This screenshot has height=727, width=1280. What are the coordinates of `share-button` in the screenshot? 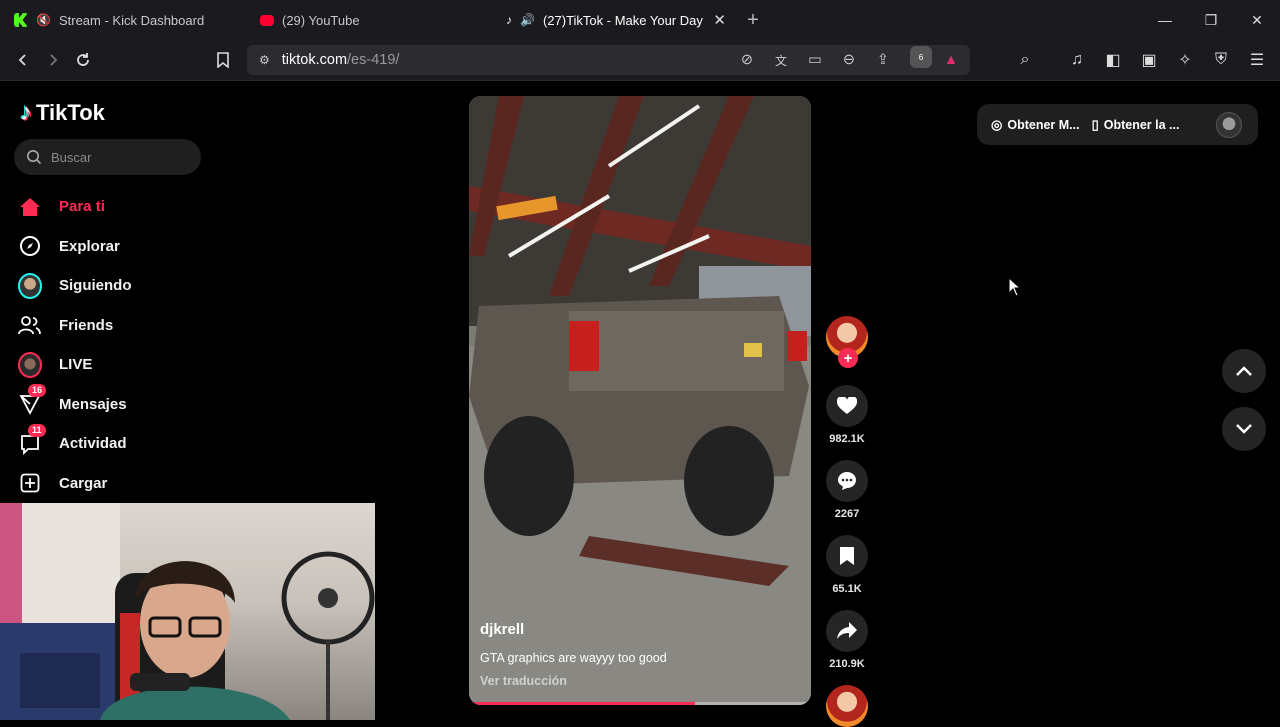 It's located at (847, 631).